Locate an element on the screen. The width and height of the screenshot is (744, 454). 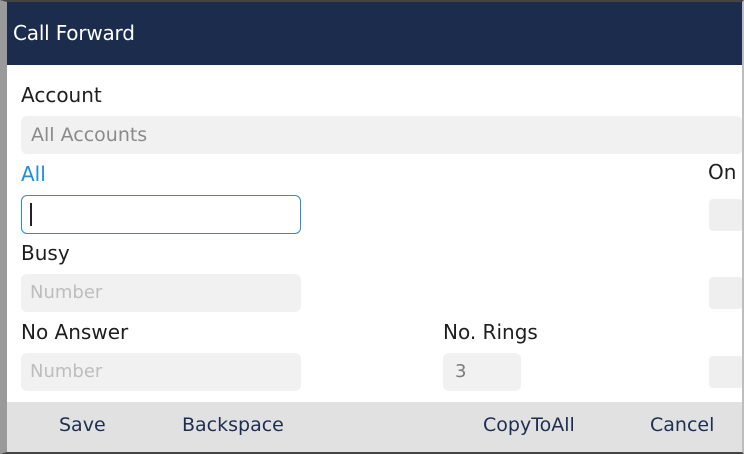
title-bar: Call Forward is located at coordinates (374, 33).